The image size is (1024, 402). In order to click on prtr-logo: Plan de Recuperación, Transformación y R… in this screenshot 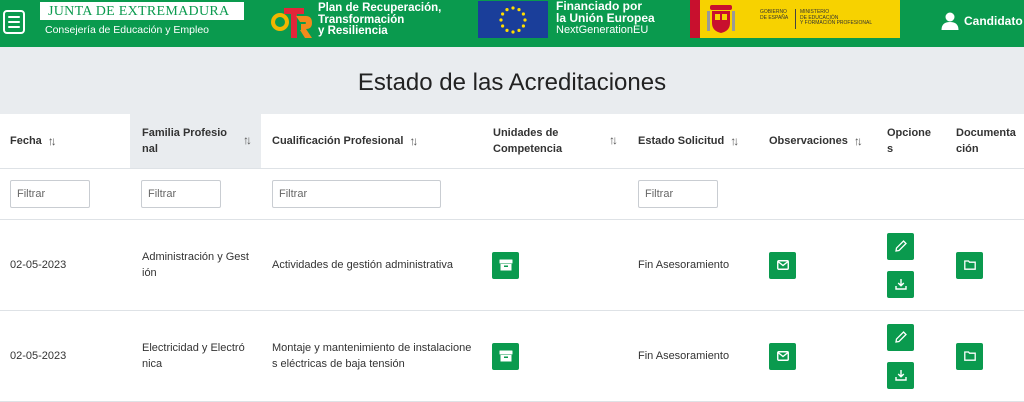, I will do `click(364, 23)`.